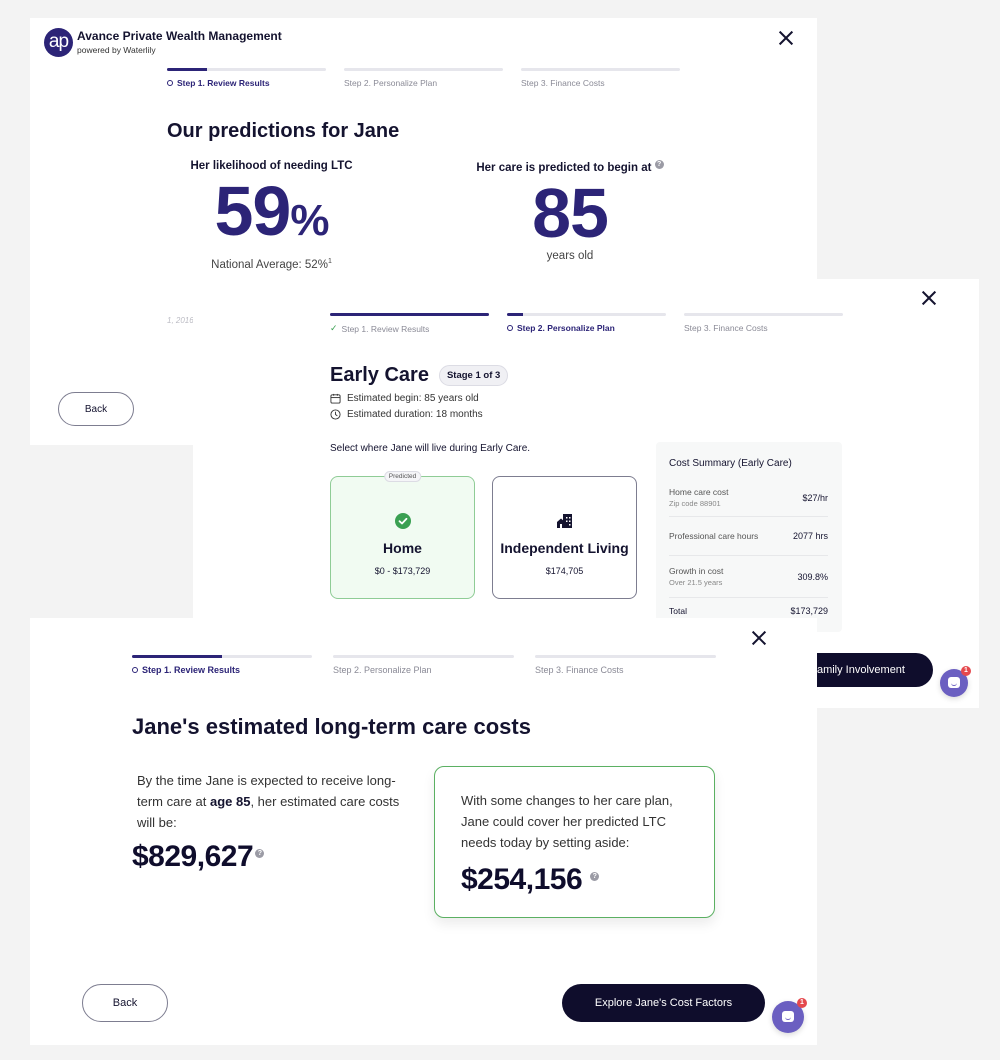 Image resolution: width=1000 pixels, height=1060 pixels. What do you see at coordinates (331, 726) in the screenshot?
I see `page-title: Jane's estimated long-term care costs` at bounding box center [331, 726].